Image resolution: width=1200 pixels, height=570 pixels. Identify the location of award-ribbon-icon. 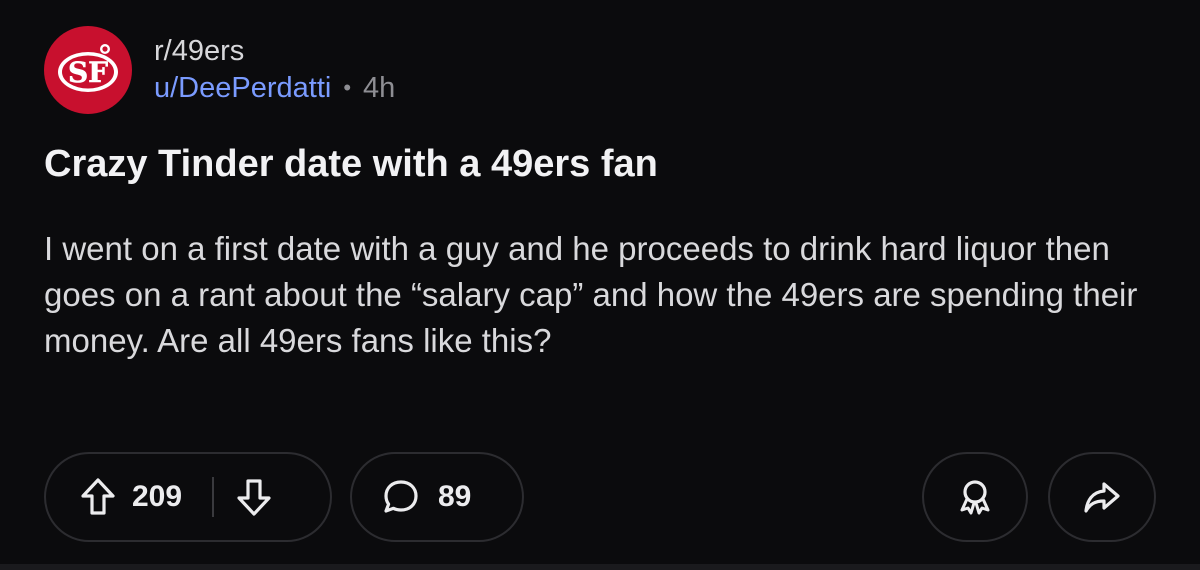
(975, 497).